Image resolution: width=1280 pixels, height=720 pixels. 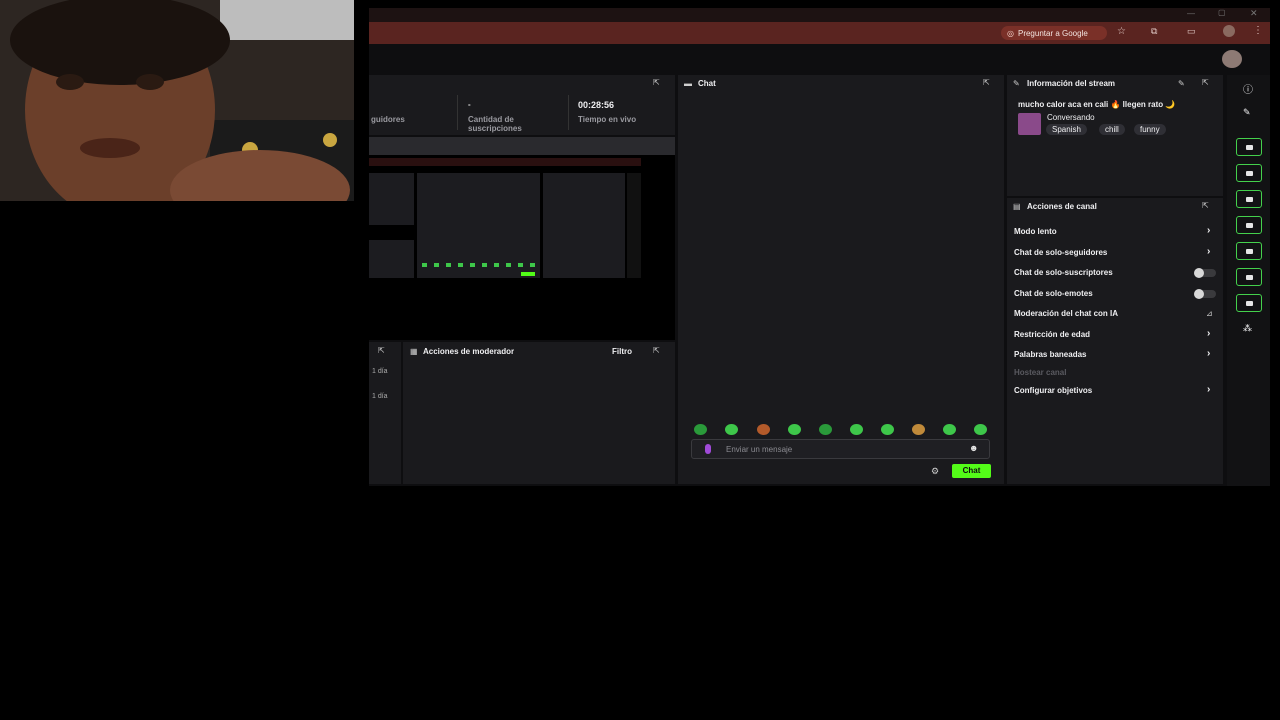 What do you see at coordinates (1066, 129) in the screenshot?
I see `tag-chip: Spanish` at bounding box center [1066, 129].